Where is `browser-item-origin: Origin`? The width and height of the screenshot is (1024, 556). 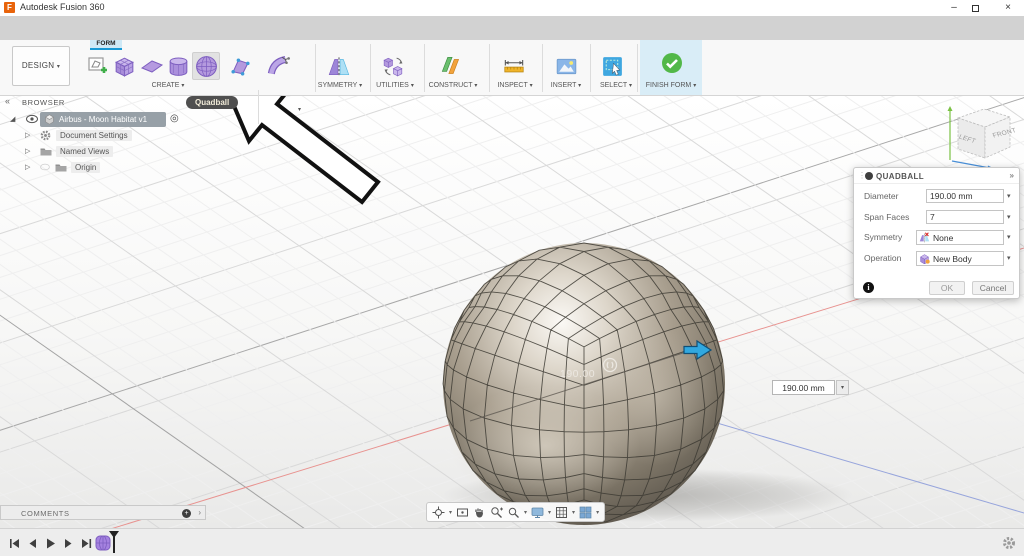 browser-item-origin: Origin is located at coordinates (86, 167).